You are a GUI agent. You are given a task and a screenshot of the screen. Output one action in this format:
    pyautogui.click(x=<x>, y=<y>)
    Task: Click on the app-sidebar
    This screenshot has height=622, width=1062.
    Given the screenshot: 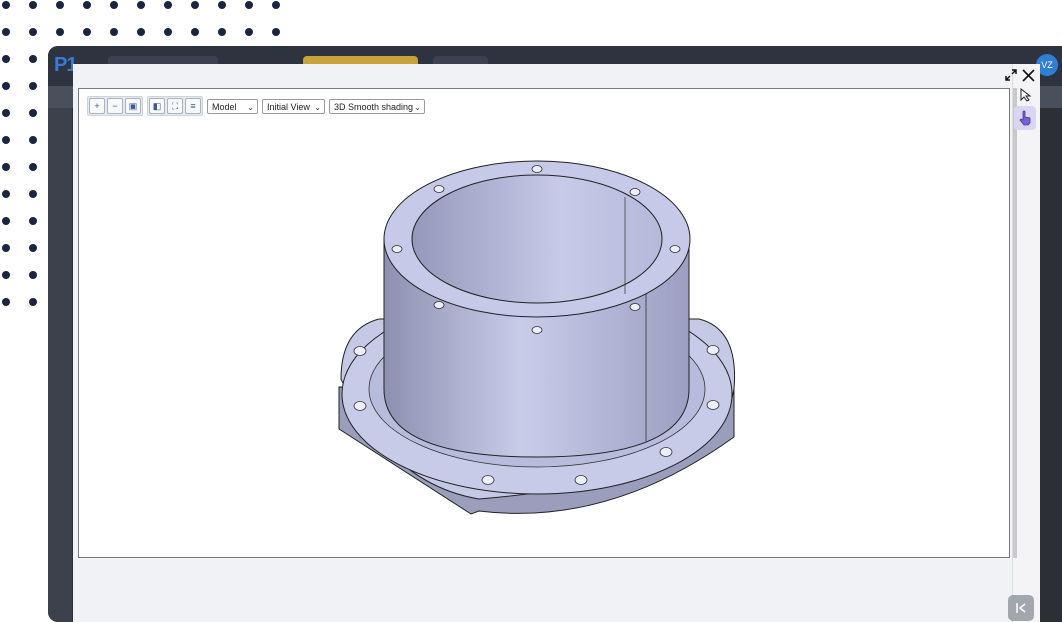 What is the action you would take?
    pyautogui.click(x=60, y=365)
    